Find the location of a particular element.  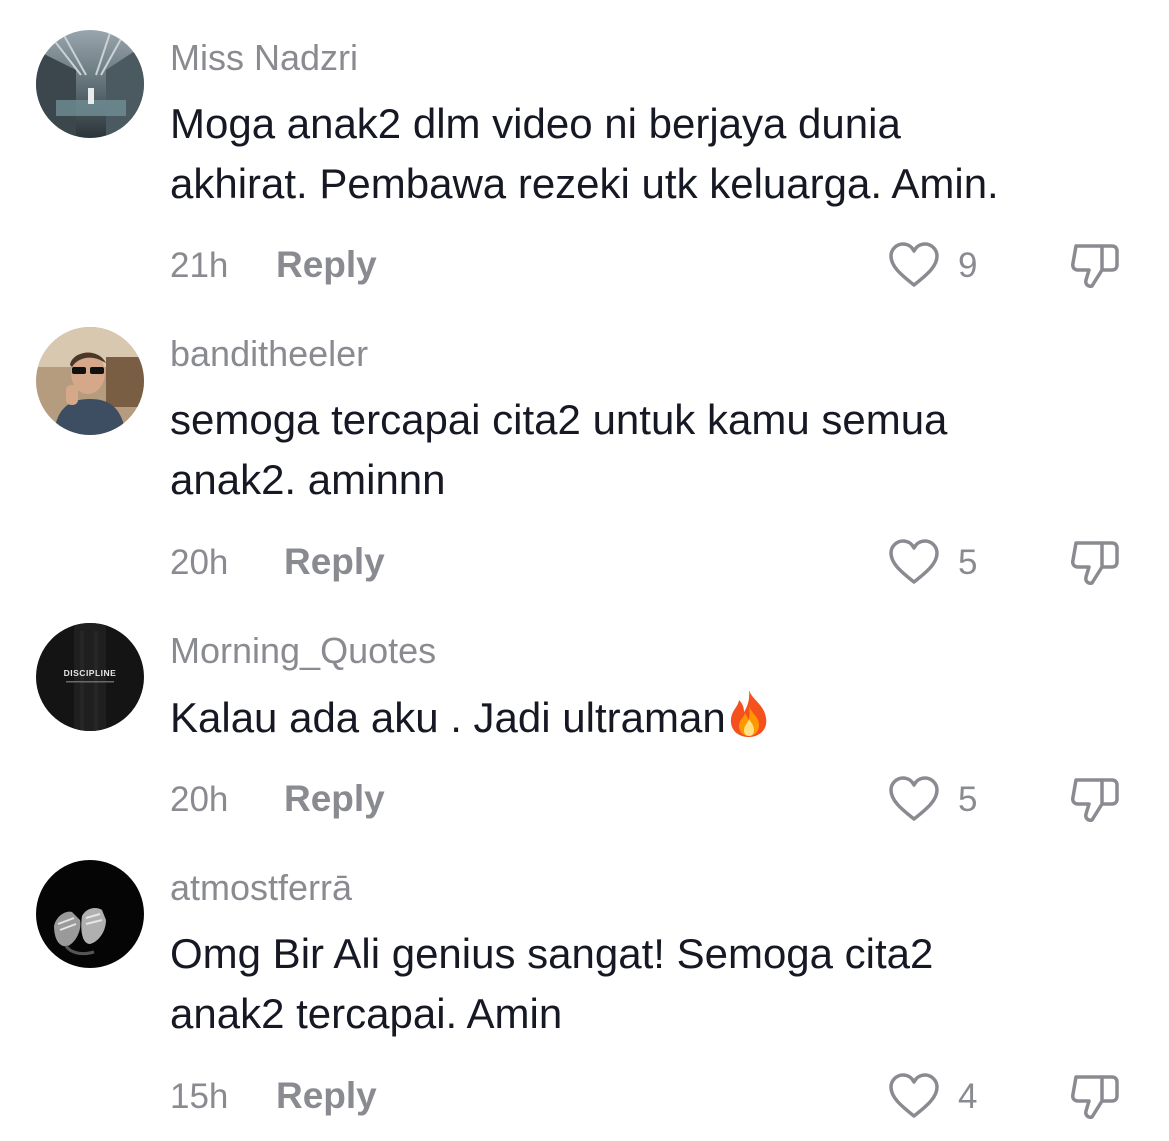

discipline-poster-icon: DISCIPLINE is located at coordinates (90, 677).